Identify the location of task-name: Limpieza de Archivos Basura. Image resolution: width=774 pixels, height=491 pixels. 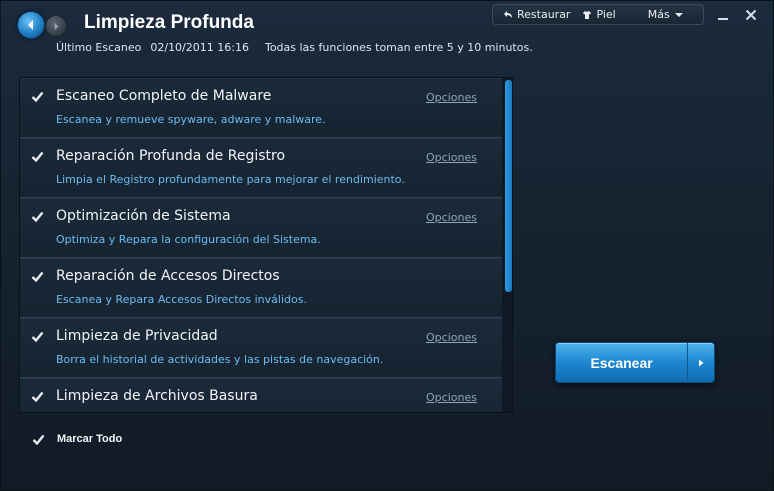
(157, 396).